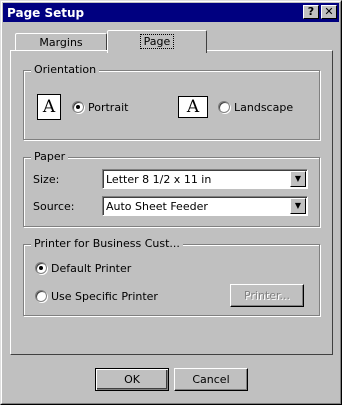  I want to click on tab-page-label: Page, so click(157, 41).